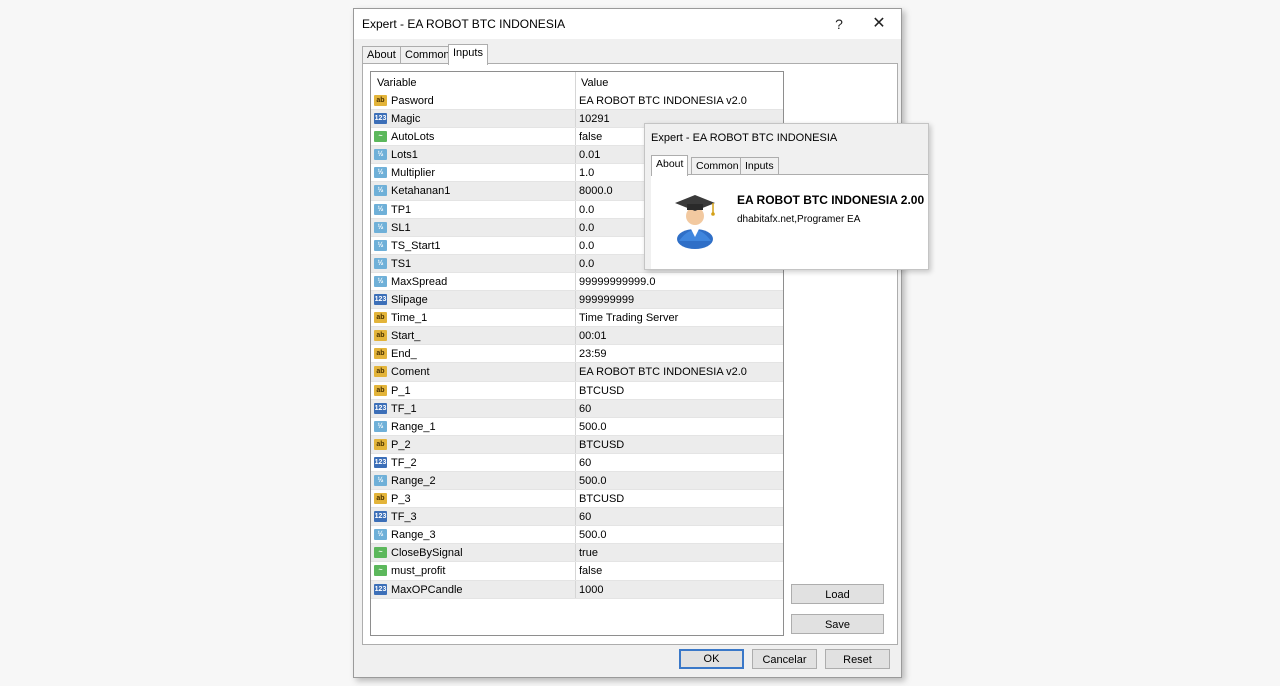  What do you see at coordinates (591, 590) in the screenshot?
I see `variable-value: 1000` at bounding box center [591, 590].